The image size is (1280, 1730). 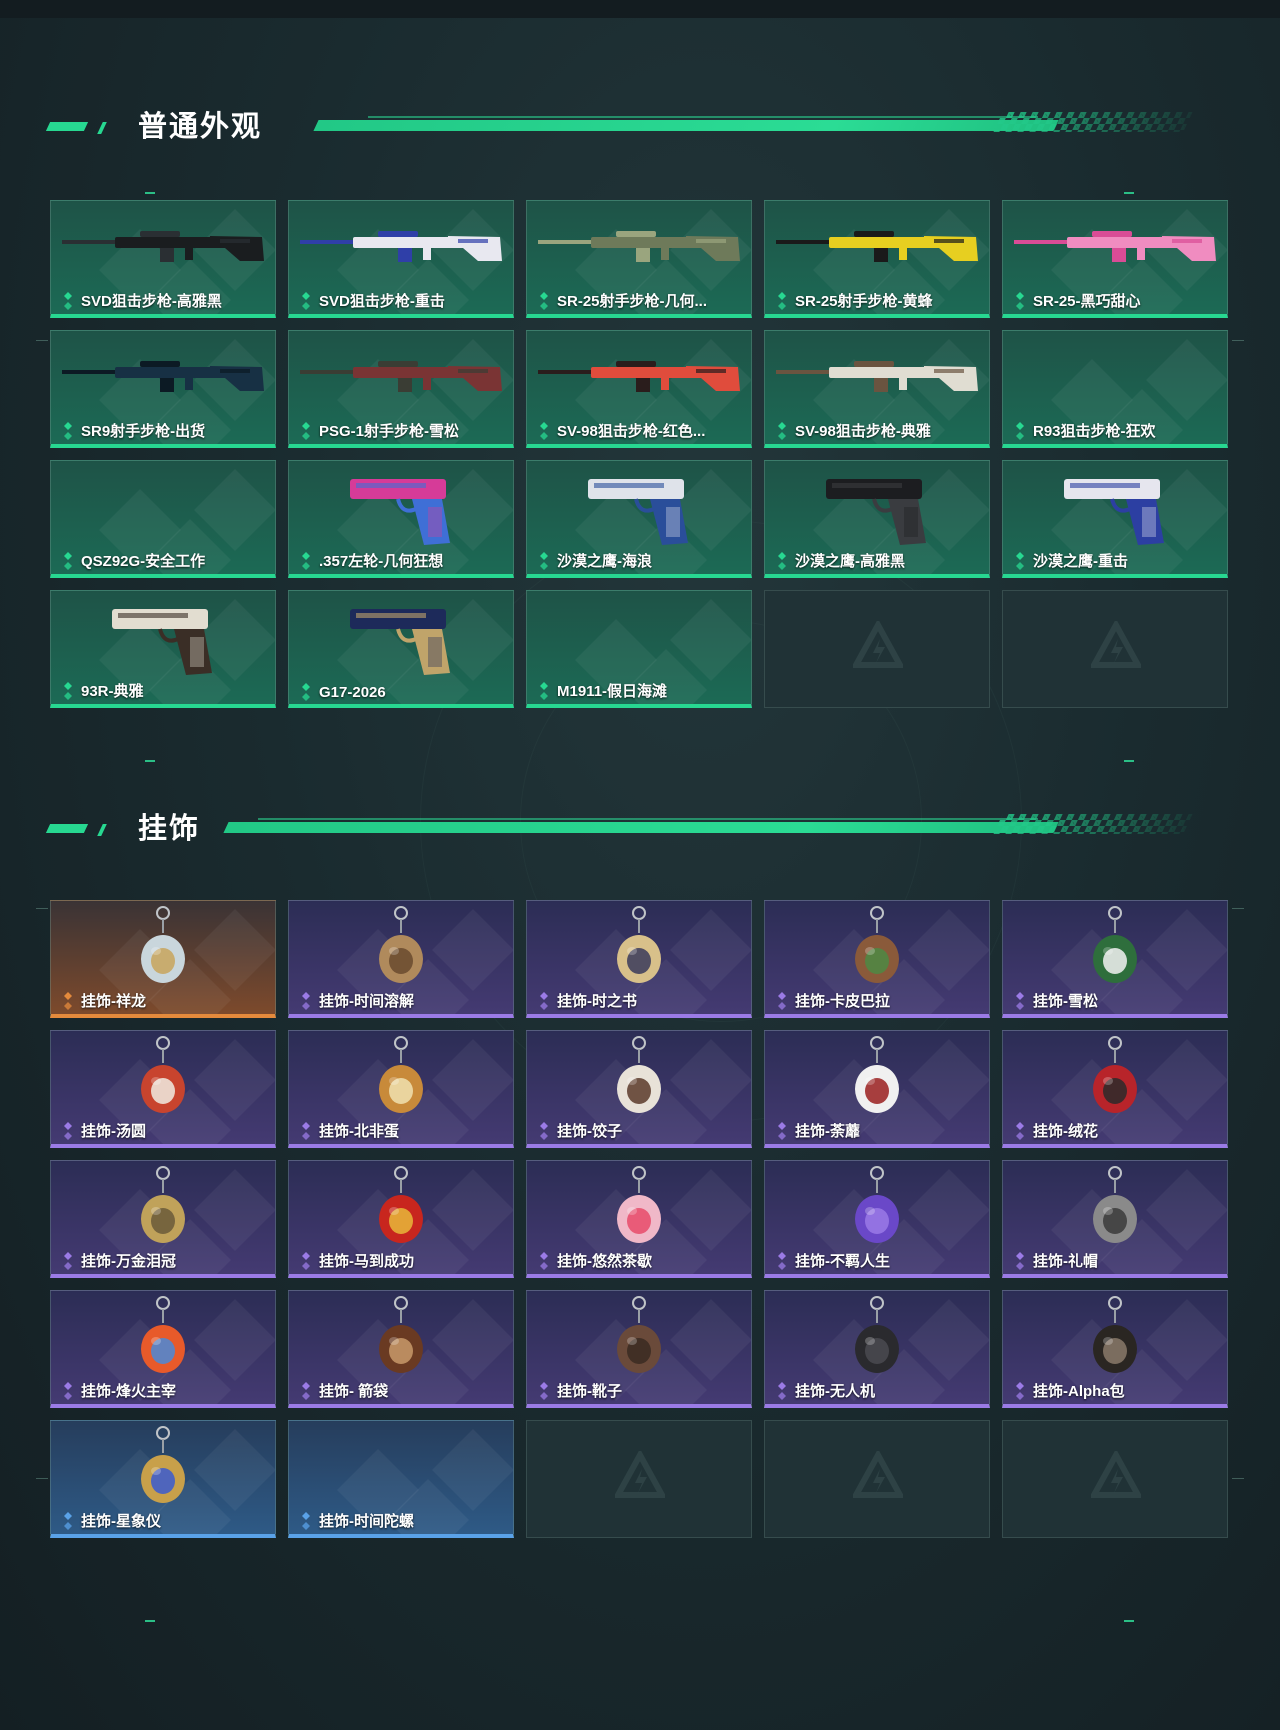 What do you see at coordinates (587, 1000) in the screenshot?
I see `item-label-row: 挂饰-时之书` at bounding box center [587, 1000].